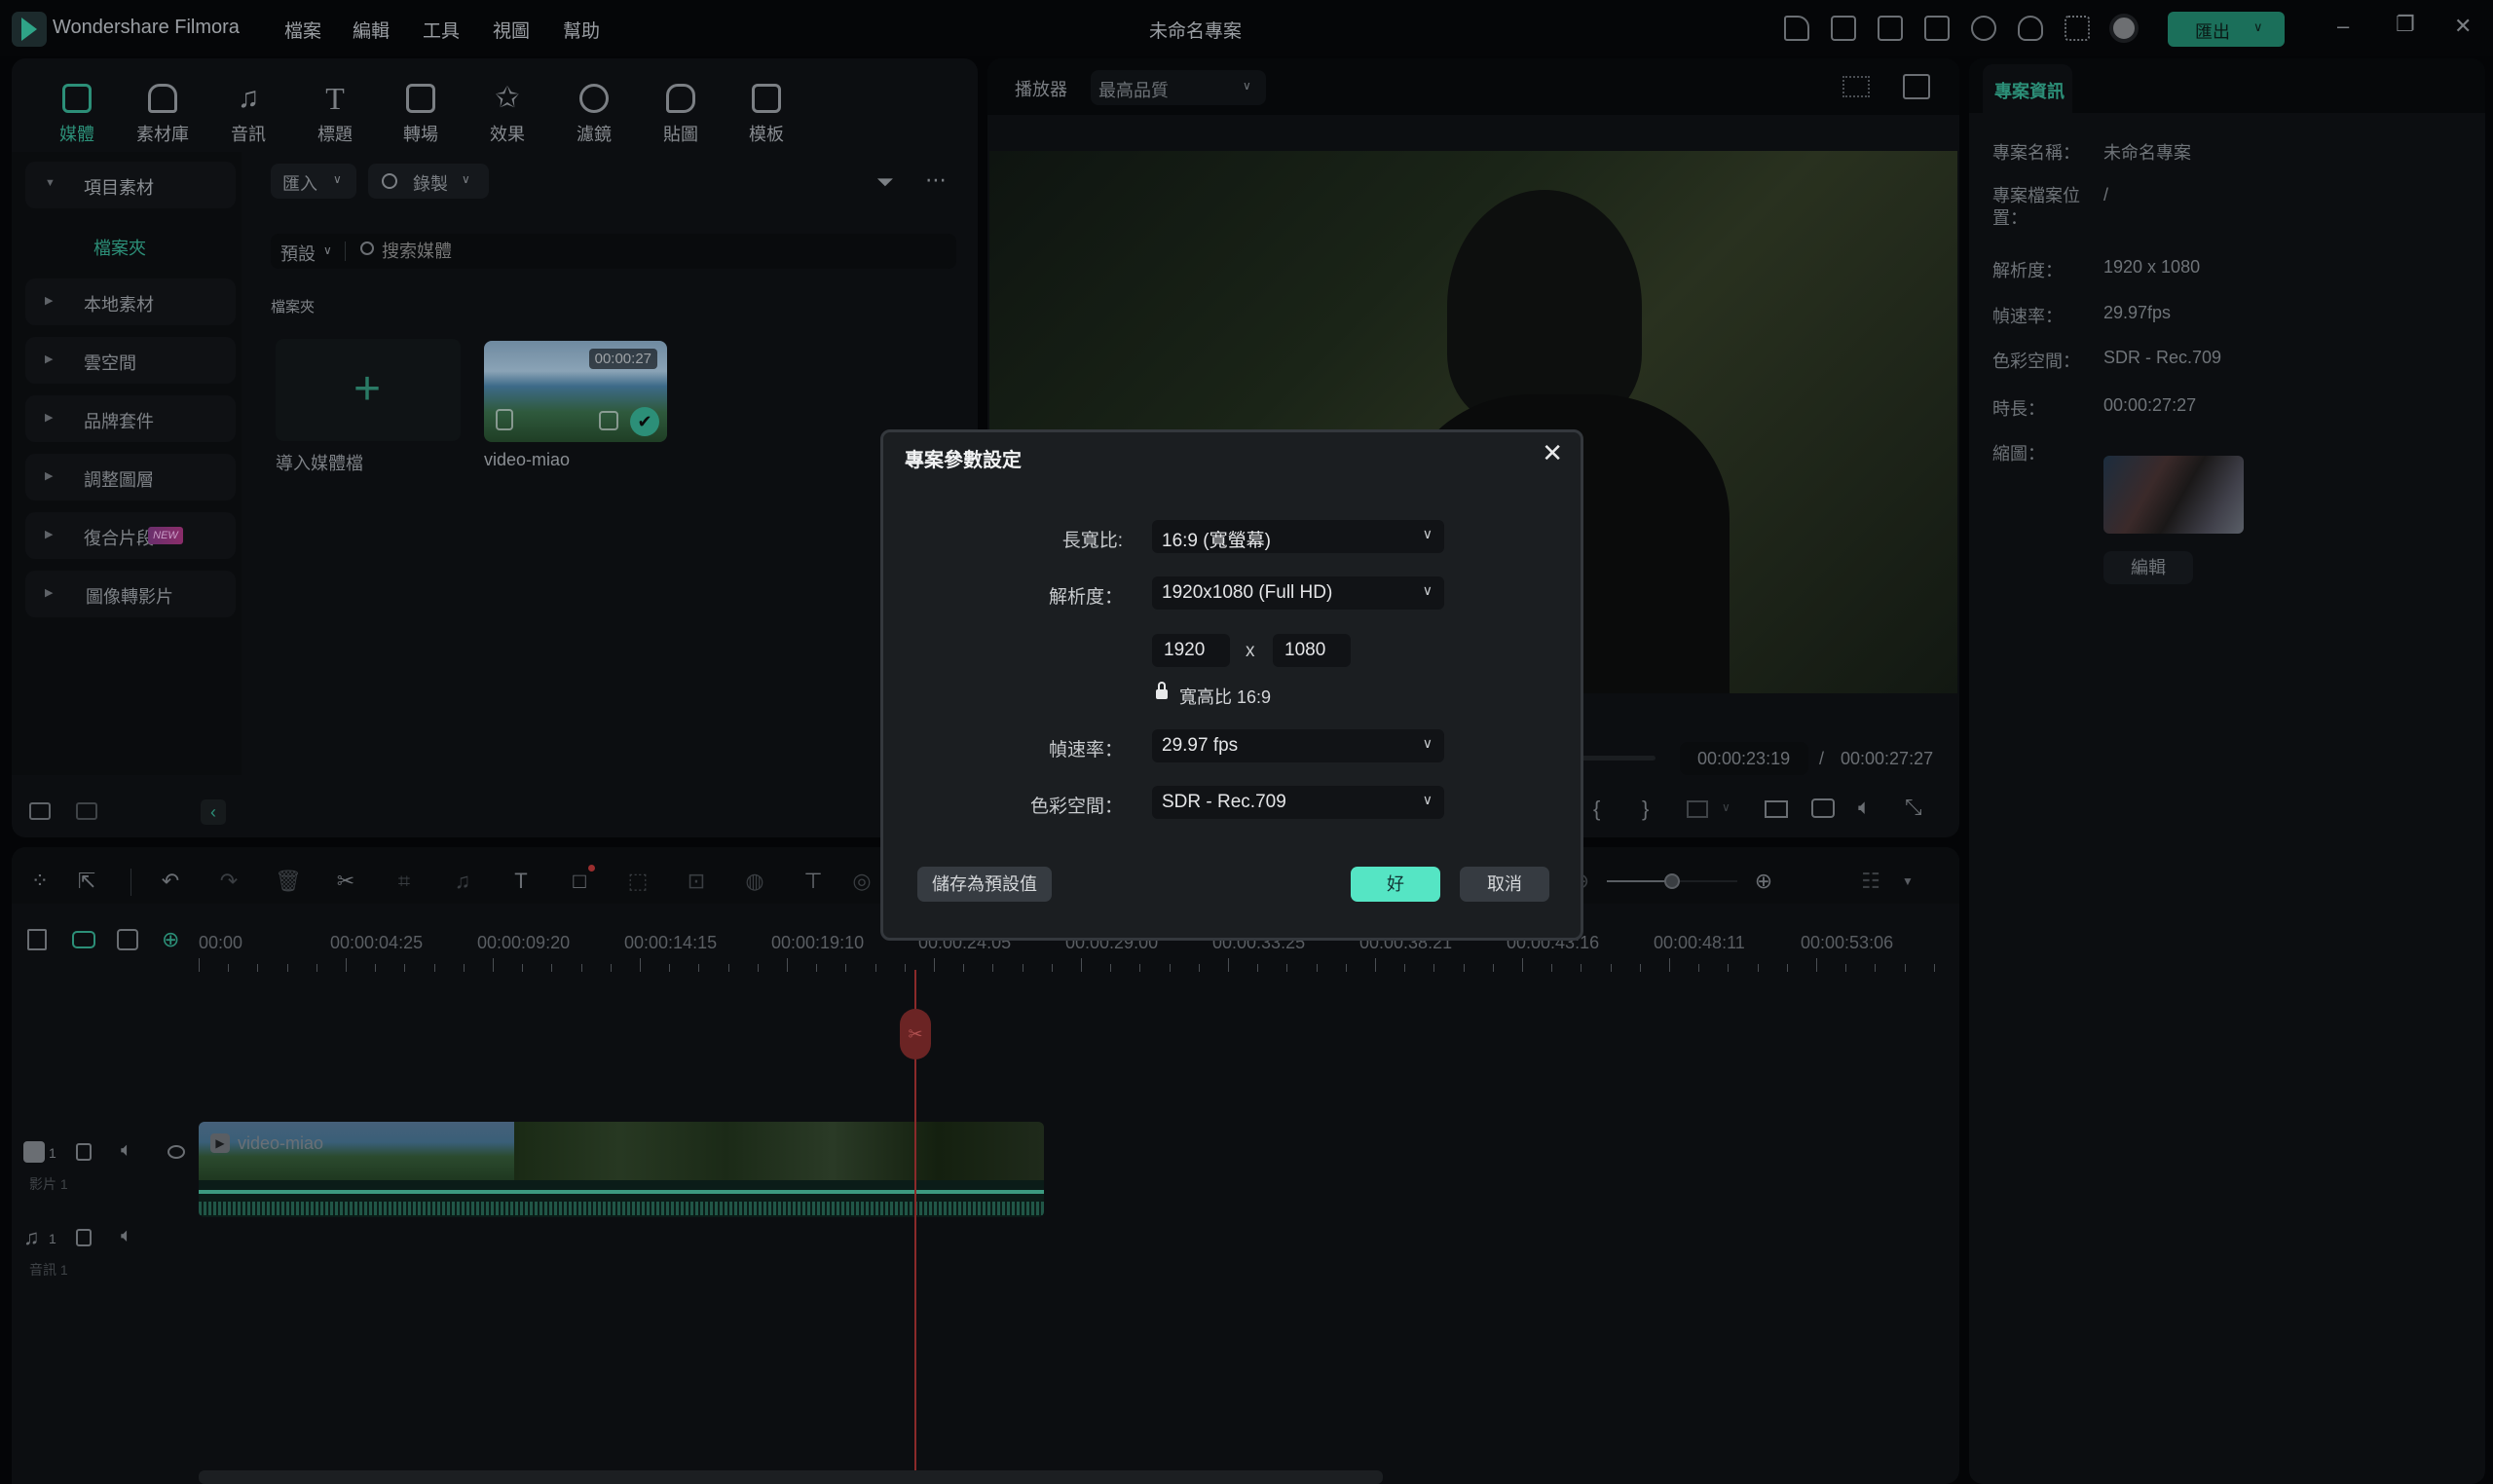  What do you see at coordinates (1092, 541) in the screenshot?
I see `aspect-ratio-label: 長寬比:` at bounding box center [1092, 541].